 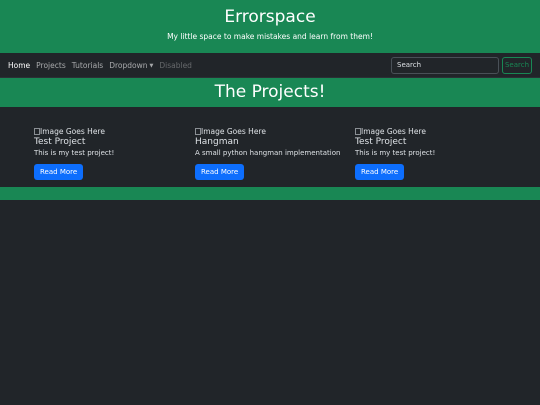 What do you see at coordinates (270, 193) in the screenshot?
I see `footer-bar` at bounding box center [270, 193].